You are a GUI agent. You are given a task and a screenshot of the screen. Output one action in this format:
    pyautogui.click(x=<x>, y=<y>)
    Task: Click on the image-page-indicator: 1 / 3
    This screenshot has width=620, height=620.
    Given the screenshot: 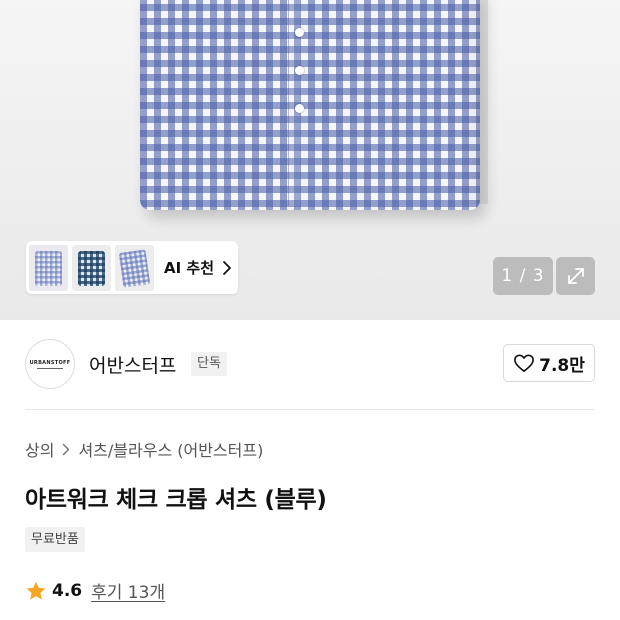 What is the action you would take?
    pyautogui.click(x=523, y=276)
    